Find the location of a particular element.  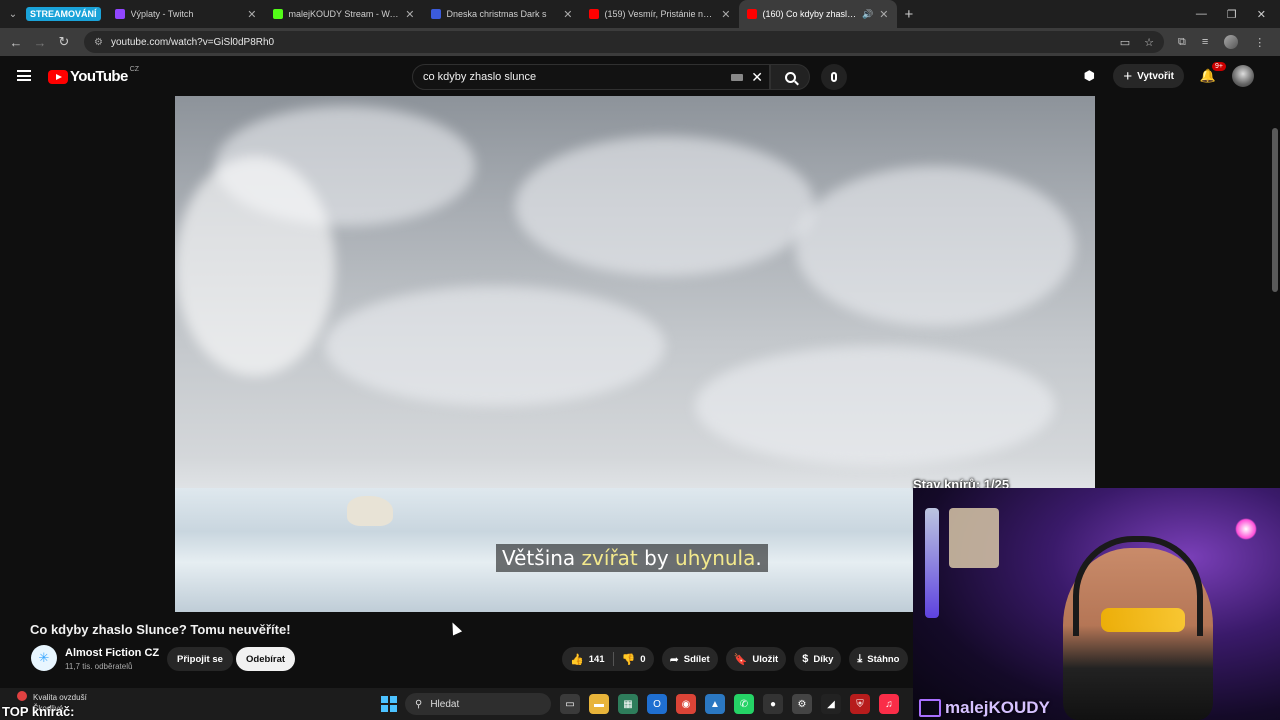

top-mustache-label: TOP knírač: is located at coordinates (38, 711).